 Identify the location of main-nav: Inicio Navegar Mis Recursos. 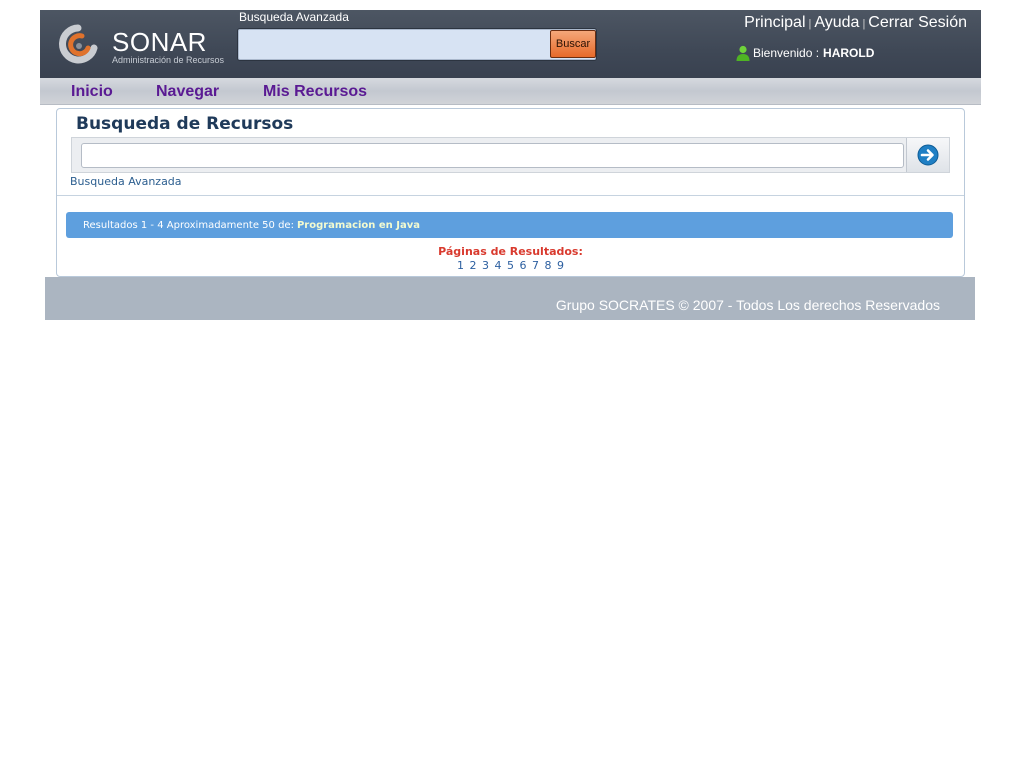
(510, 91).